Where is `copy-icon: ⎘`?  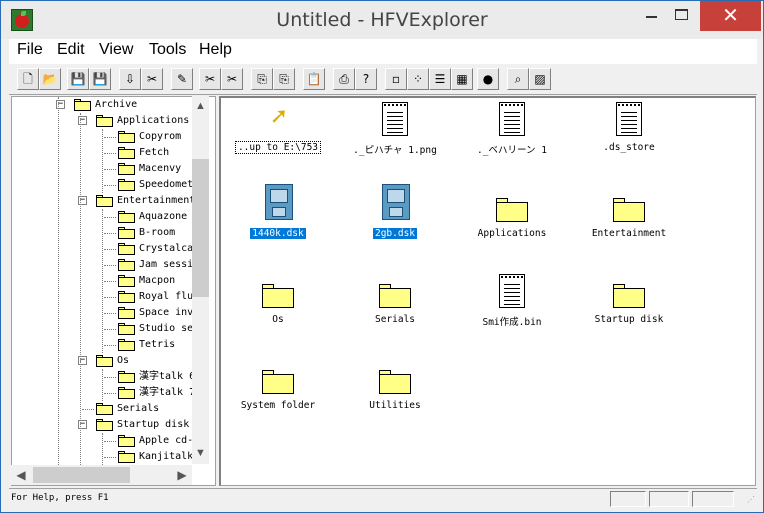
copy-icon: ⎘ is located at coordinates (262, 79).